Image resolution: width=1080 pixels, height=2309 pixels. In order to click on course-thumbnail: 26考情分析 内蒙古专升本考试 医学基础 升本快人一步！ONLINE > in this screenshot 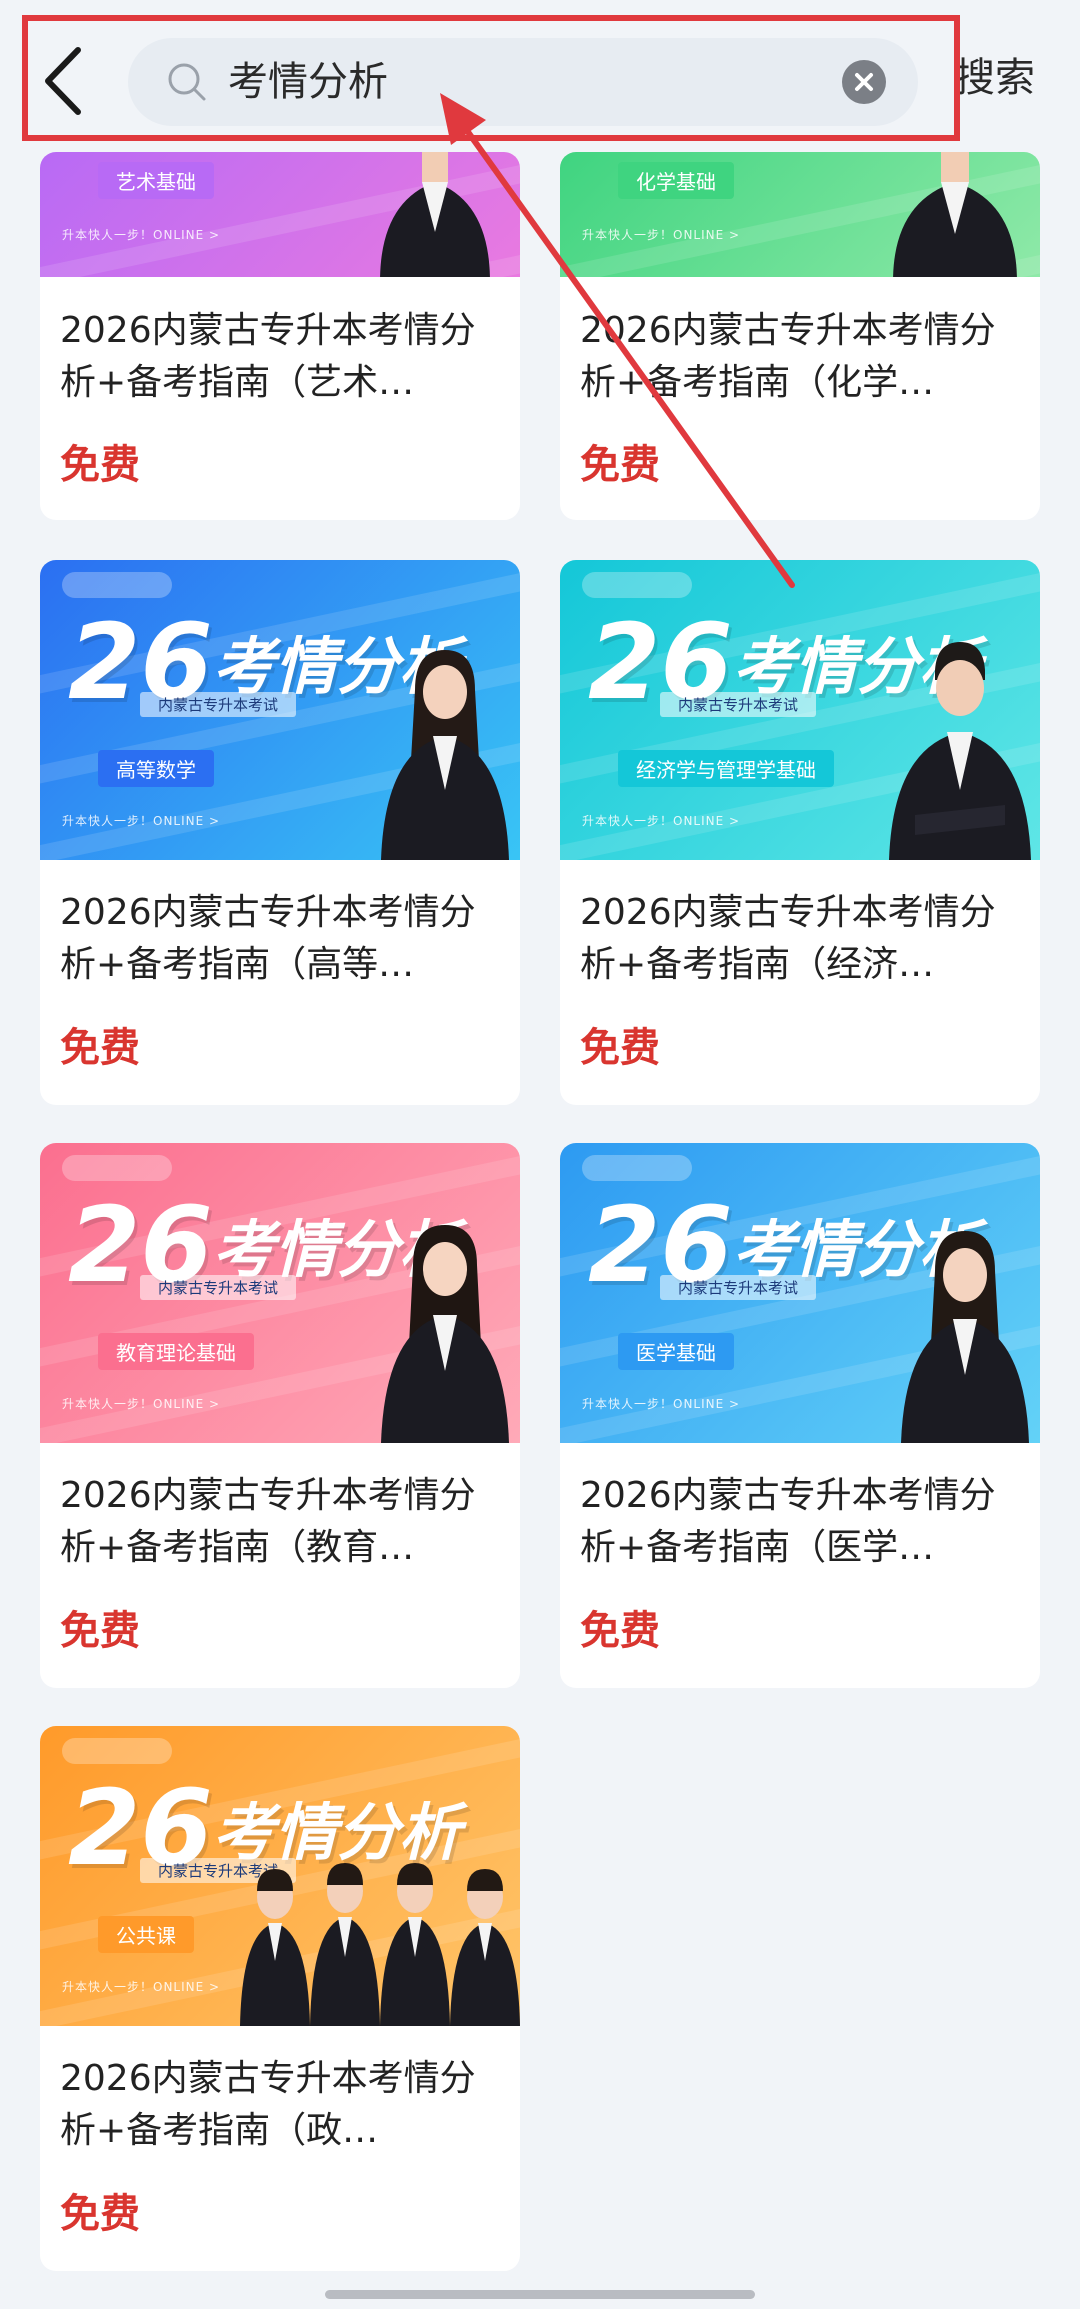, I will do `click(800, 1293)`.